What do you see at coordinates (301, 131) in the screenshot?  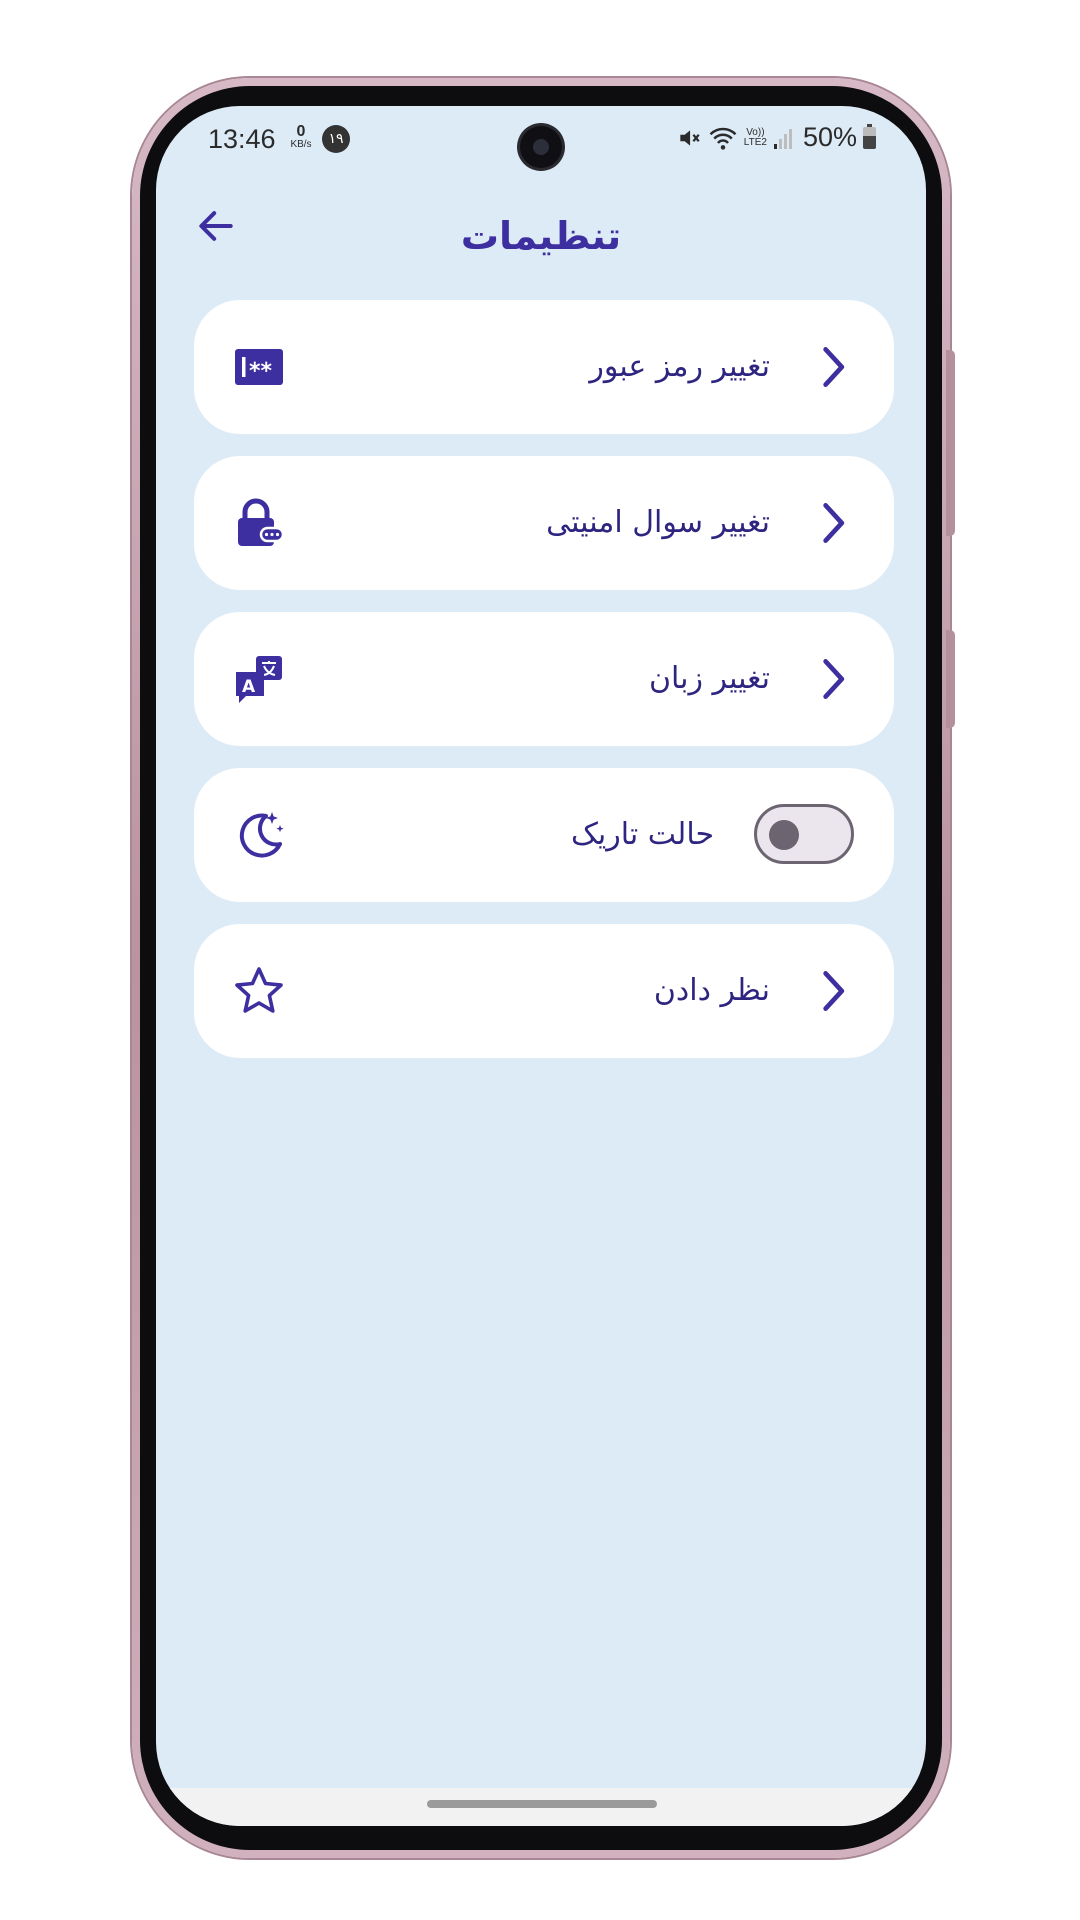 I see `network-speed-value: 0` at bounding box center [301, 131].